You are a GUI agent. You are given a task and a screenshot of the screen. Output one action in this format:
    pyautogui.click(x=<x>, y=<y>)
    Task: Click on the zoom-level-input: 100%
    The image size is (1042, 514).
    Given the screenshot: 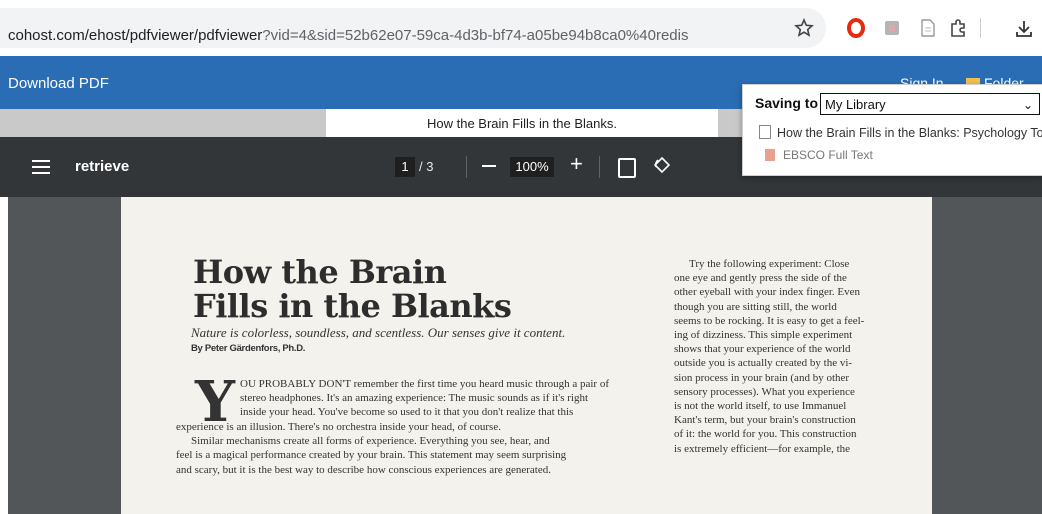 What is the action you would take?
    pyautogui.click(x=532, y=167)
    